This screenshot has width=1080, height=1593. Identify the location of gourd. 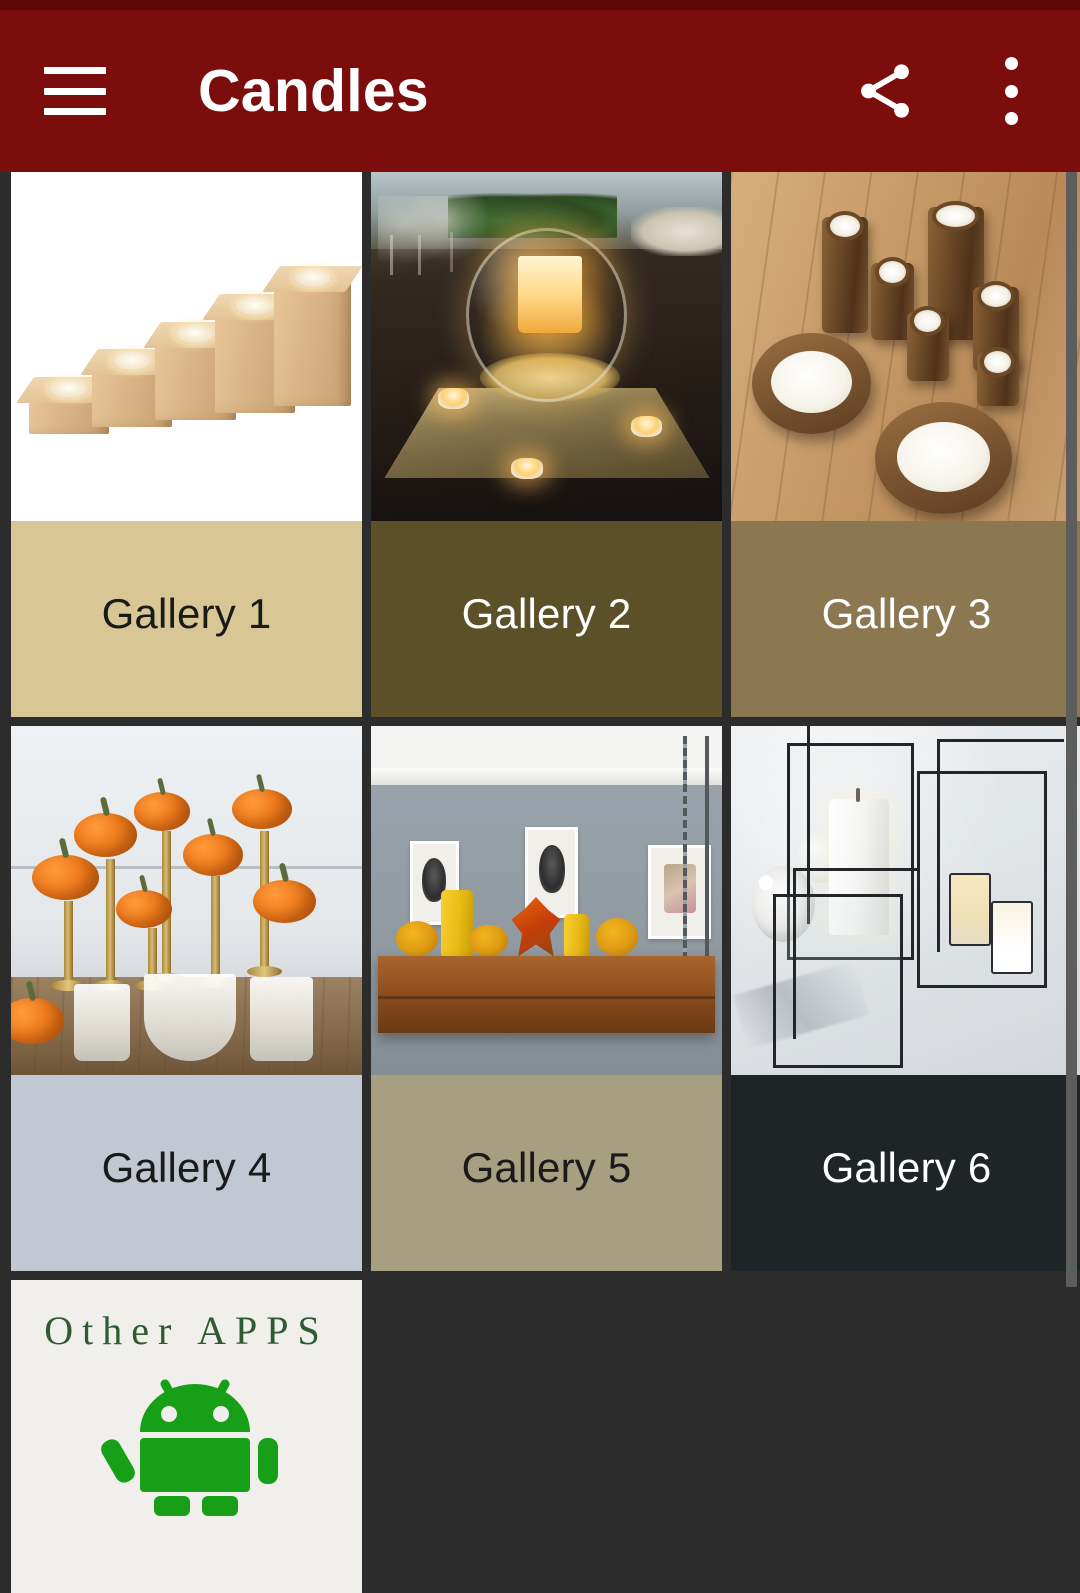
(488, 940).